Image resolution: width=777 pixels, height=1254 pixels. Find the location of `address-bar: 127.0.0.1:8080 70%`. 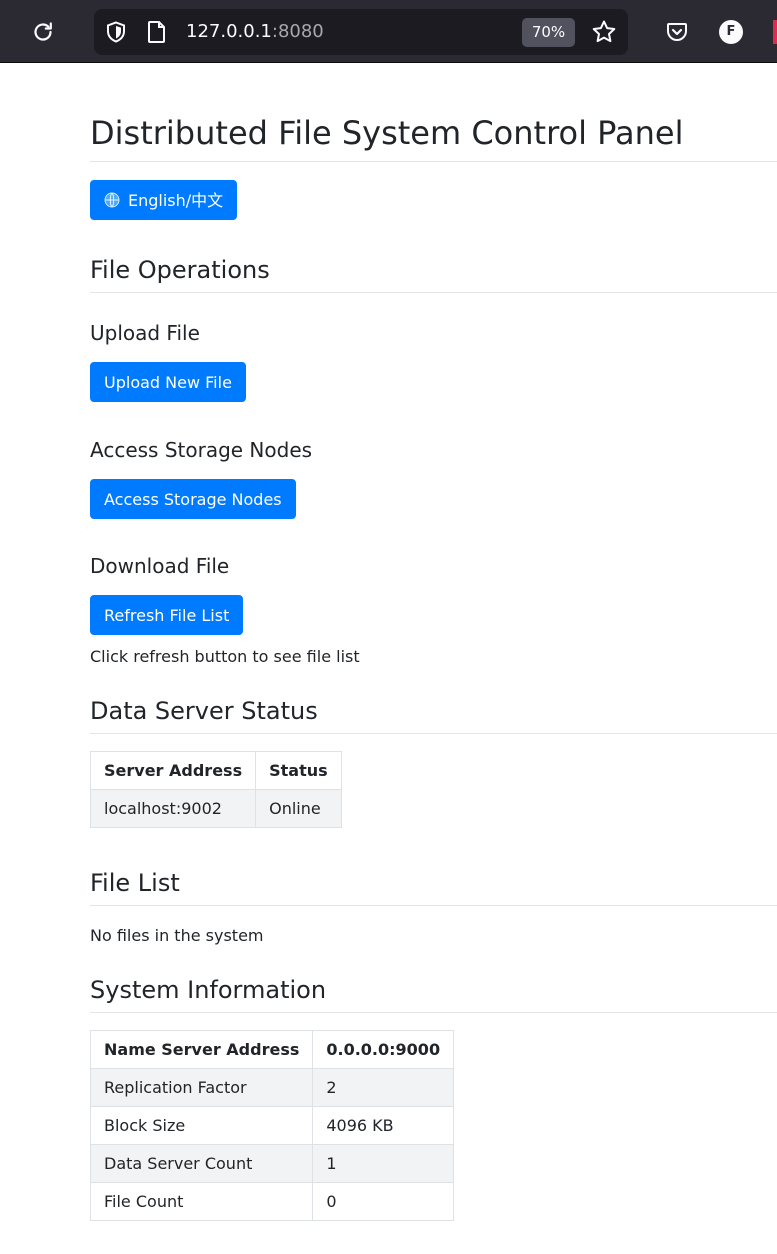

address-bar: 127.0.0.1:8080 70% is located at coordinates (361, 32).